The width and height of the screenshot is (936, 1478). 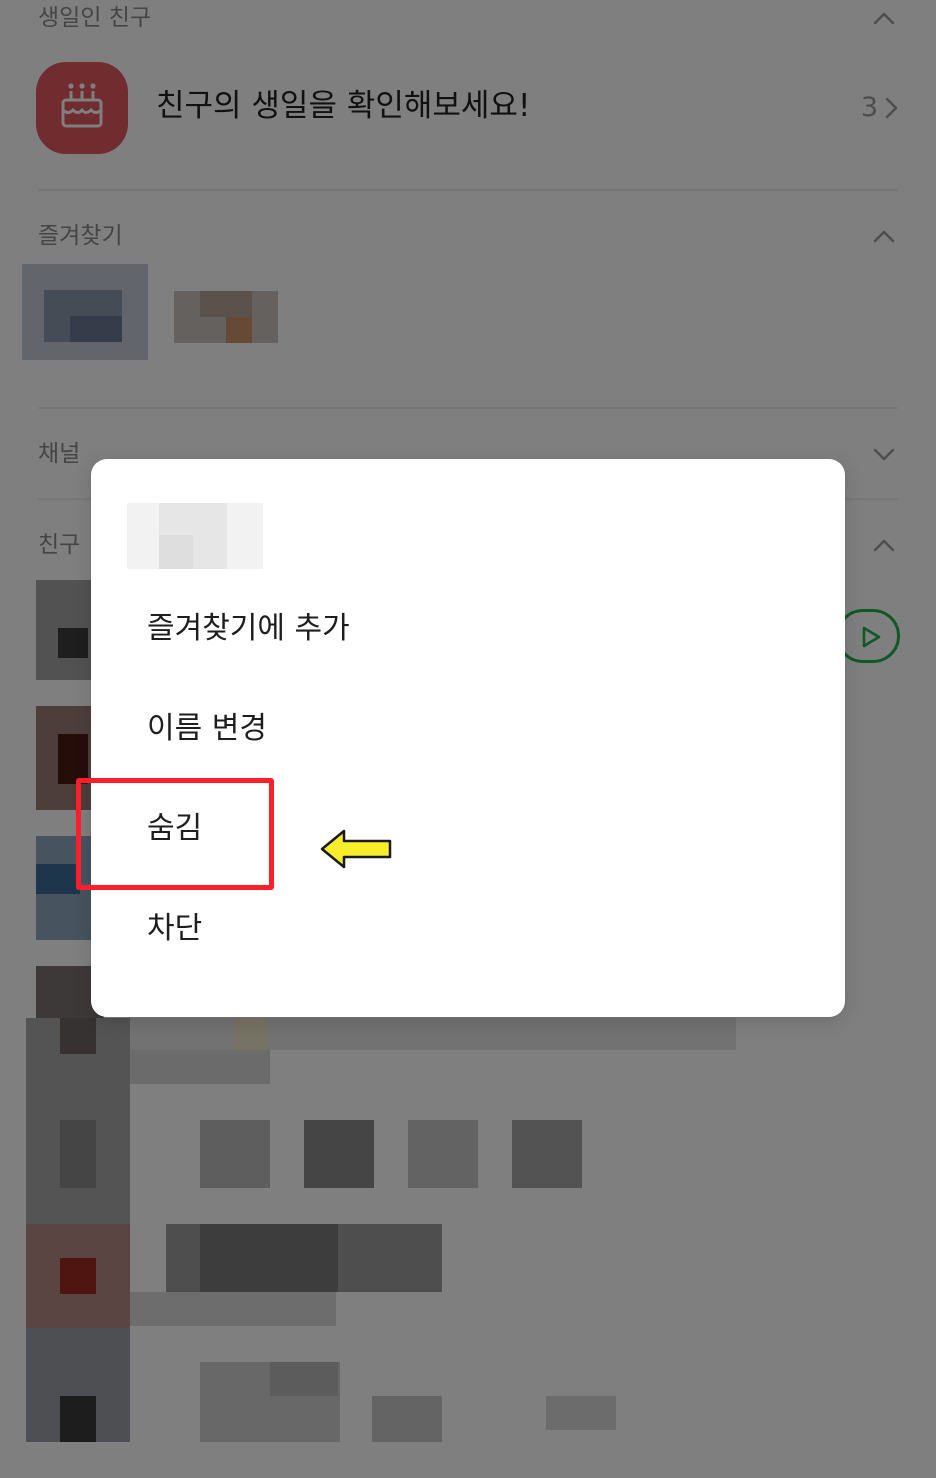 What do you see at coordinates (175, 834) in the screenshot?
I see `highlight-box` at bounding box center [175, 834].